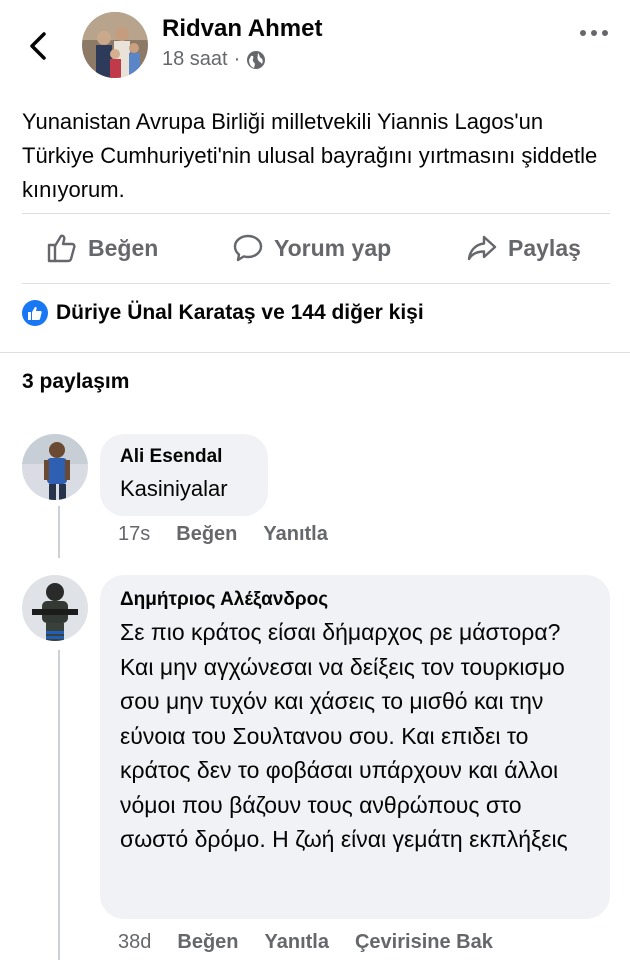 This screenshot has width=630, height=960. Describe the element at coordinates (75, 382) in the screenshot. I see `shares-count: 3 paylaşım` at that location.